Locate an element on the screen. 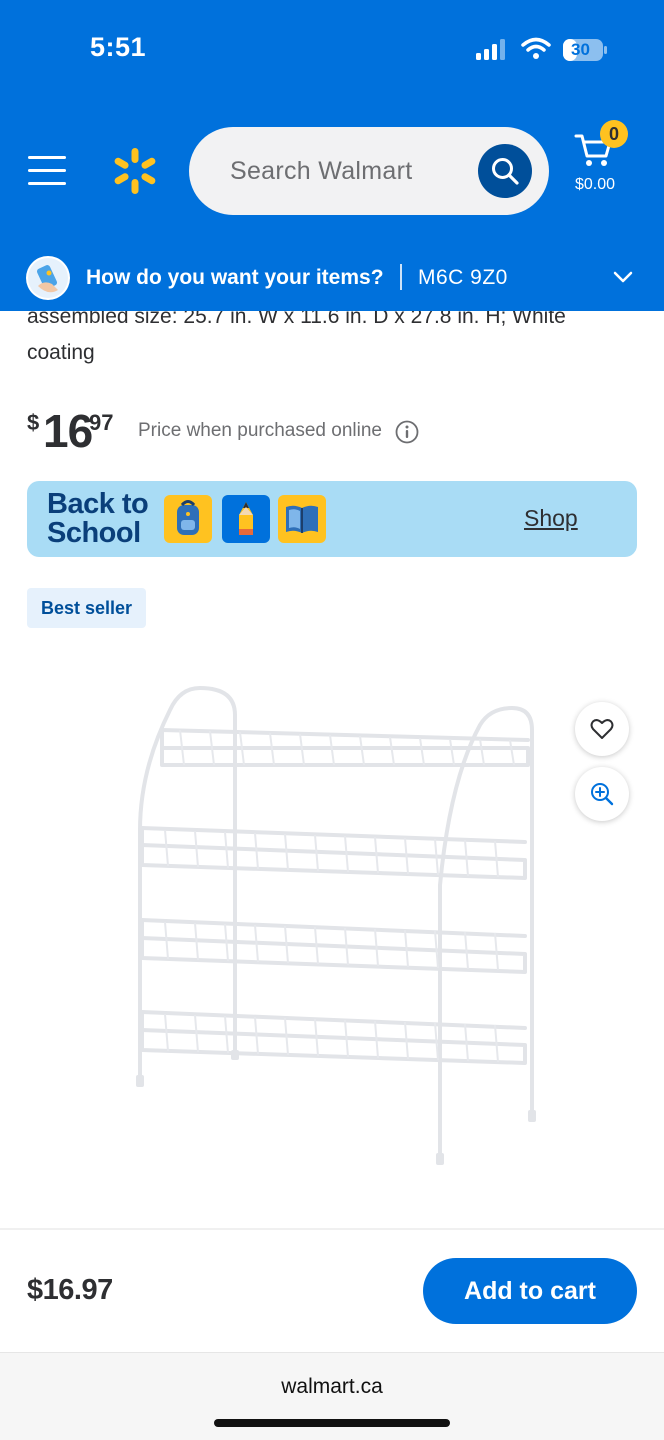  favorite-button is located at coordinates (602, 729).